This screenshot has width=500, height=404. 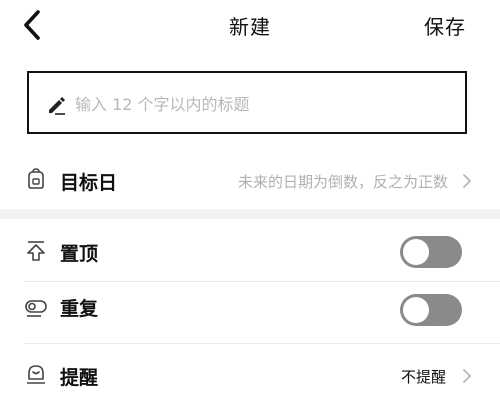 What do you see at coordinates (36, 251) in the screenshot?
I see `pin-top-icon` at bounding box center [36, 251].